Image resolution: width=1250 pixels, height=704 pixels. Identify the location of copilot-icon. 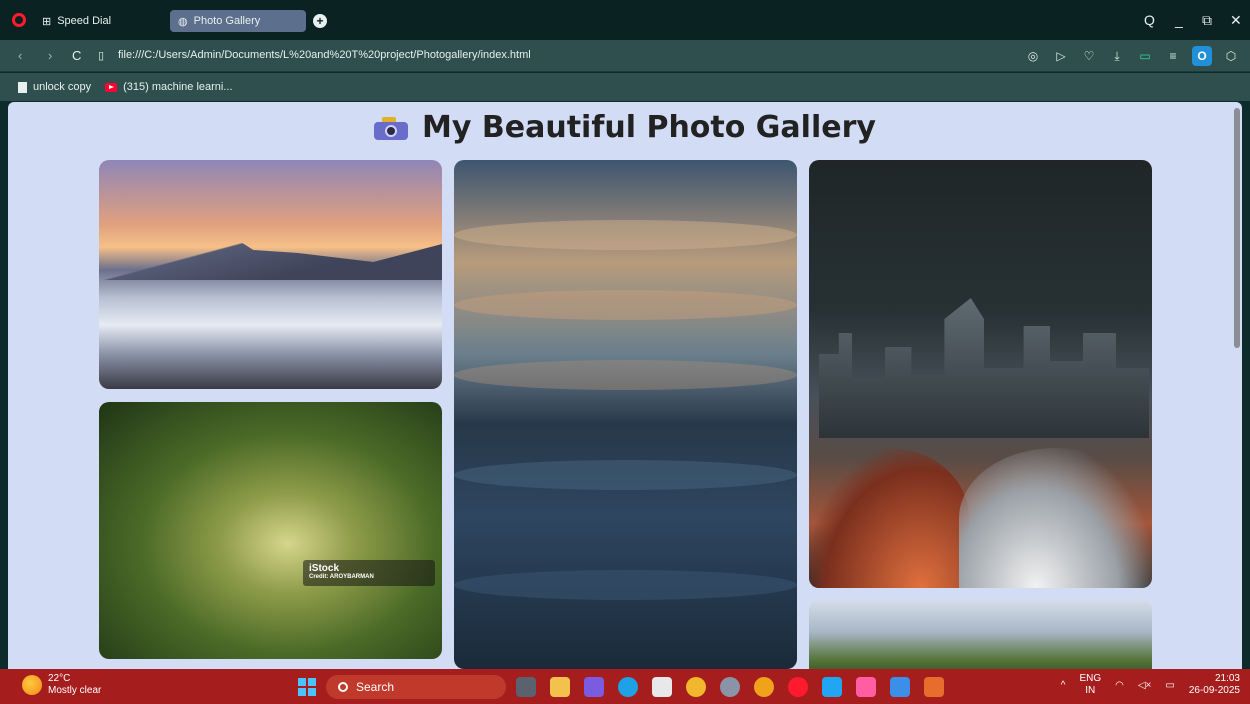
(594, 687).